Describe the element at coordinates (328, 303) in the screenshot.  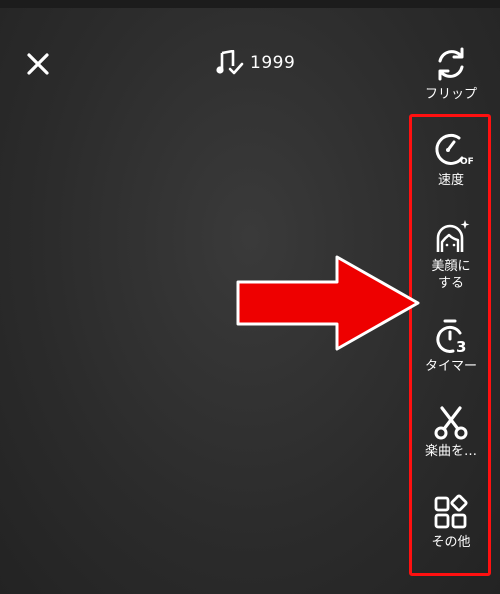
I see `annotation-arrow-icon` at that location.